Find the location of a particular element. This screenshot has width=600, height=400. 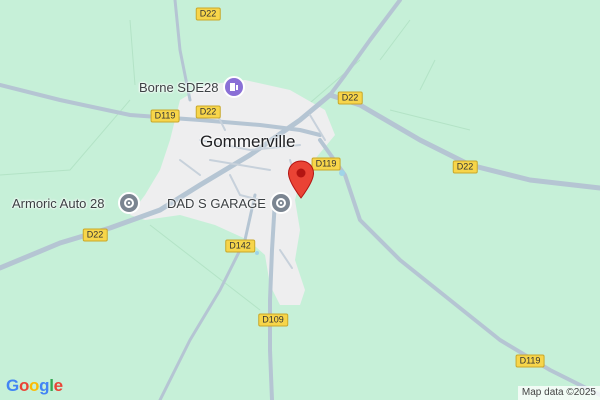

road-badge-d119-south: D119 is located at coordinates (530, 361).